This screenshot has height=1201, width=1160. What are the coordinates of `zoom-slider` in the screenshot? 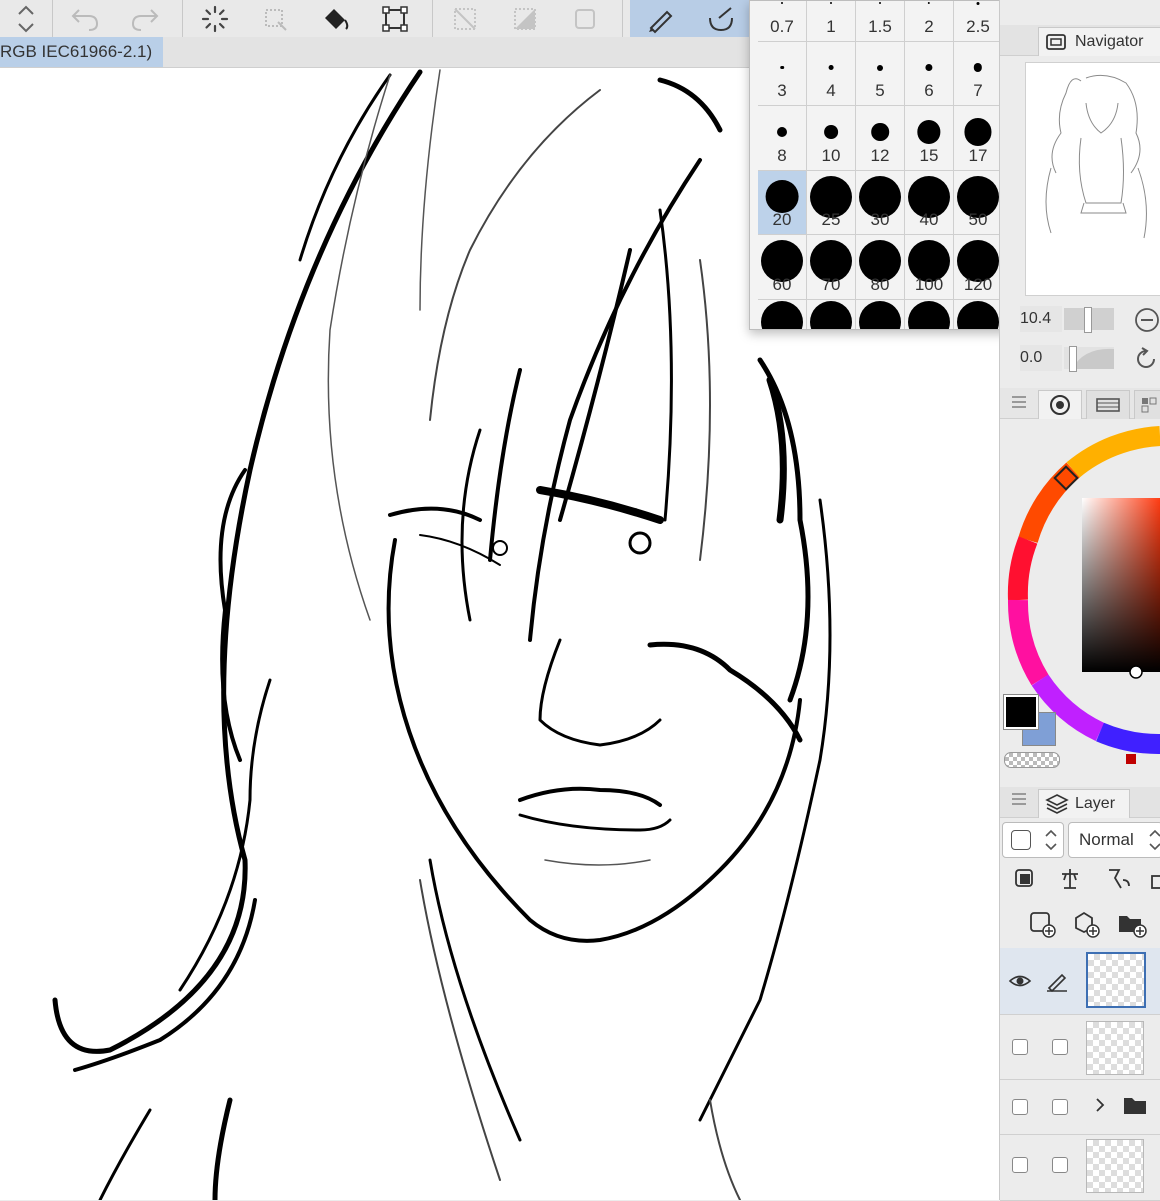 It's located at (1089, 320).